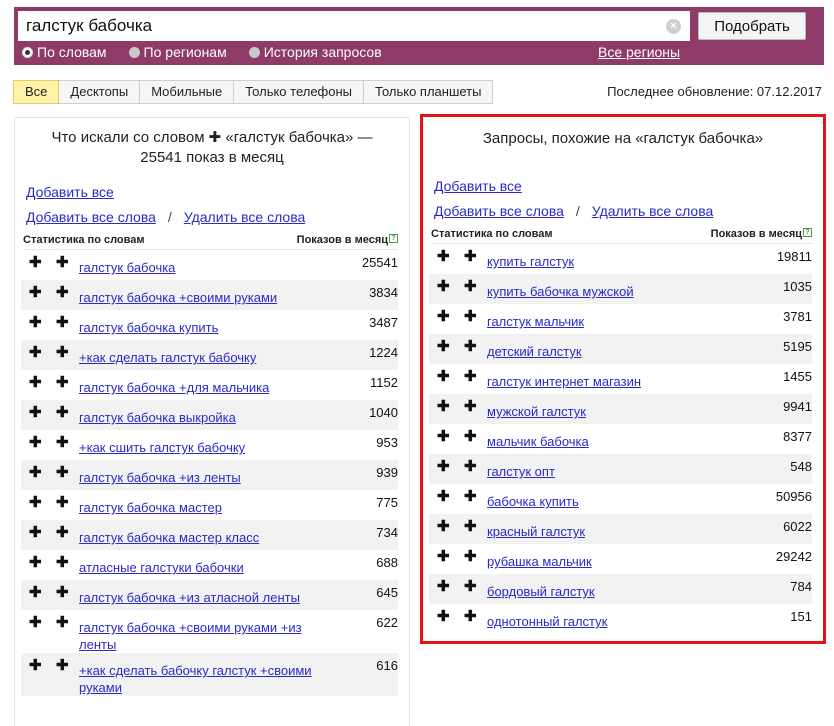 This screenshot has height=726, width=834. What do you see at coordinates (161, 567) in the screenshot?
I see `query-link: атласные галстуки бабочки` at bounding box center [161, 567].